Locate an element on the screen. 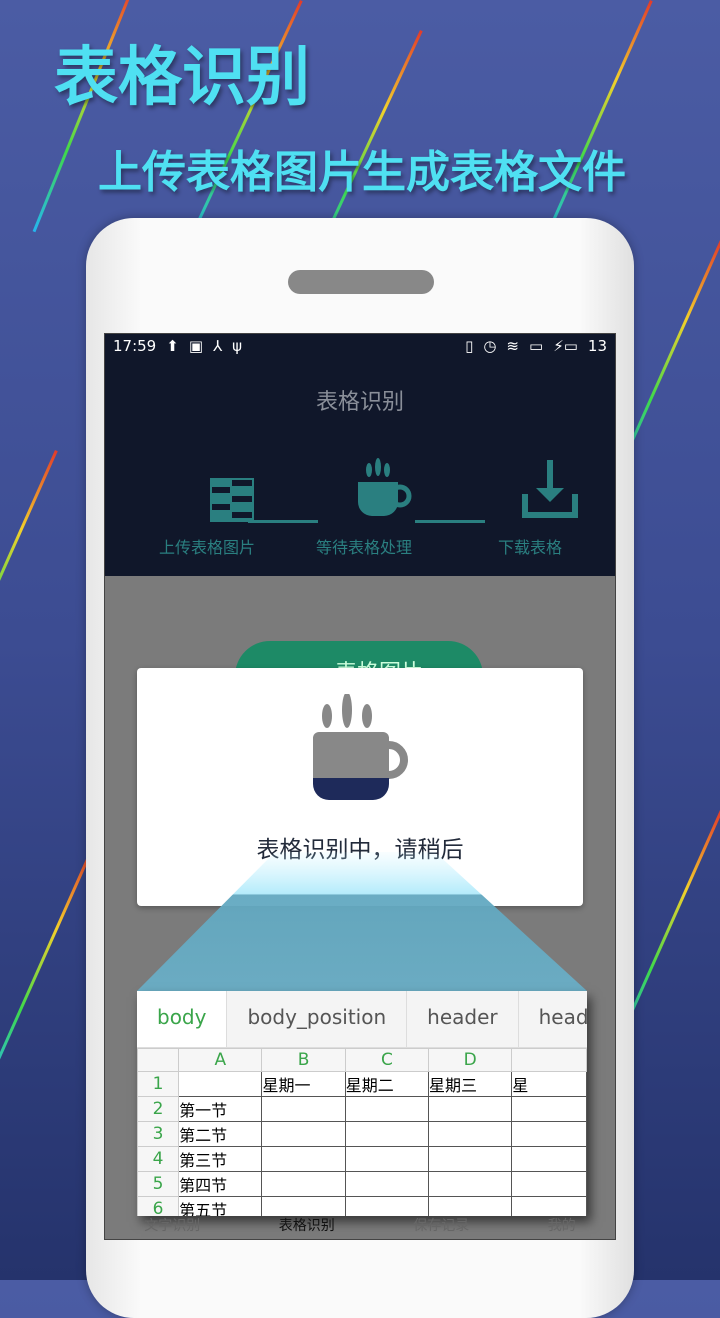  nav-item: 保存记录 is located at coordinates (441, 1225).